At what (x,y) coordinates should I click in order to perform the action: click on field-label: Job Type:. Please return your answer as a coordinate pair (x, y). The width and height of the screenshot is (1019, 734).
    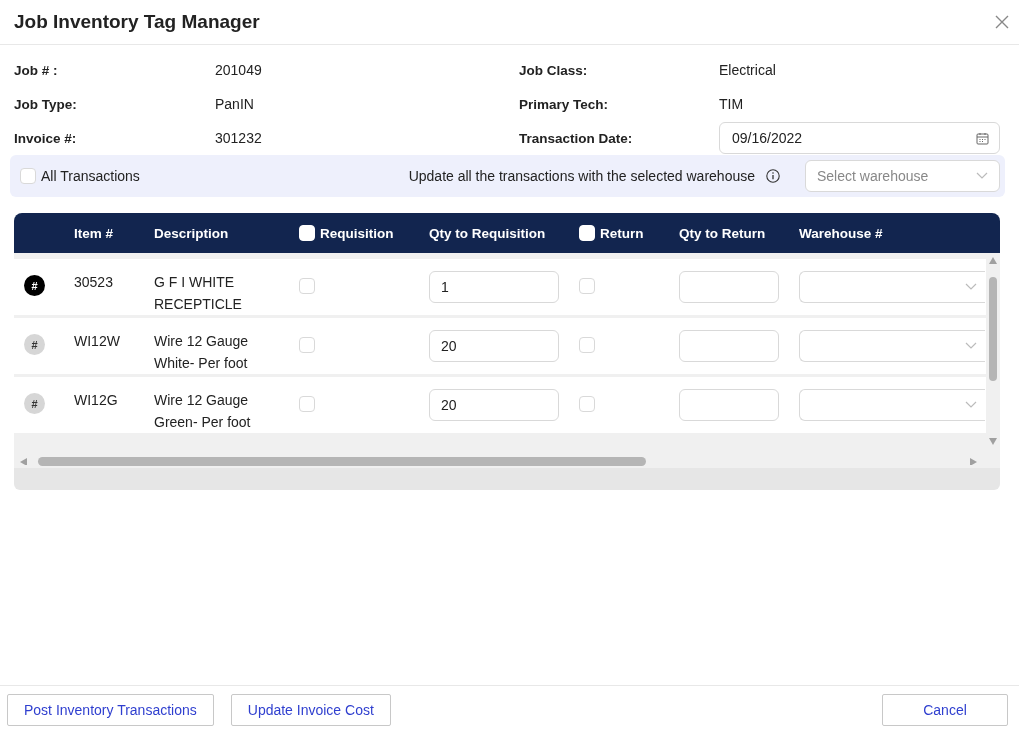
    Looking at the image, I should click on (45, 104).